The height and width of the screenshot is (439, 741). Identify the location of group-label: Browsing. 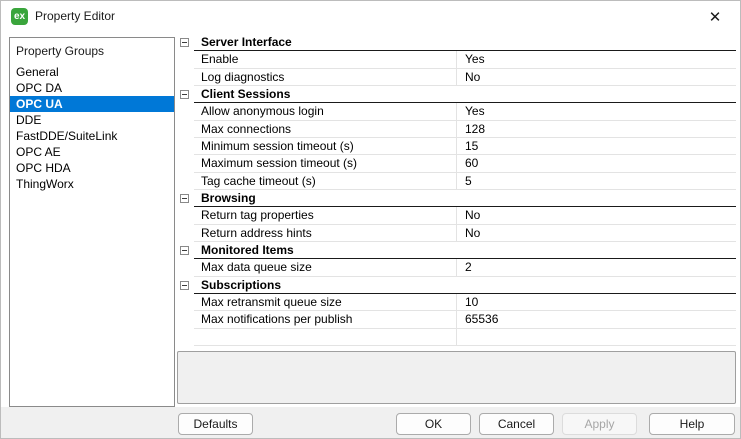
(228, 197).